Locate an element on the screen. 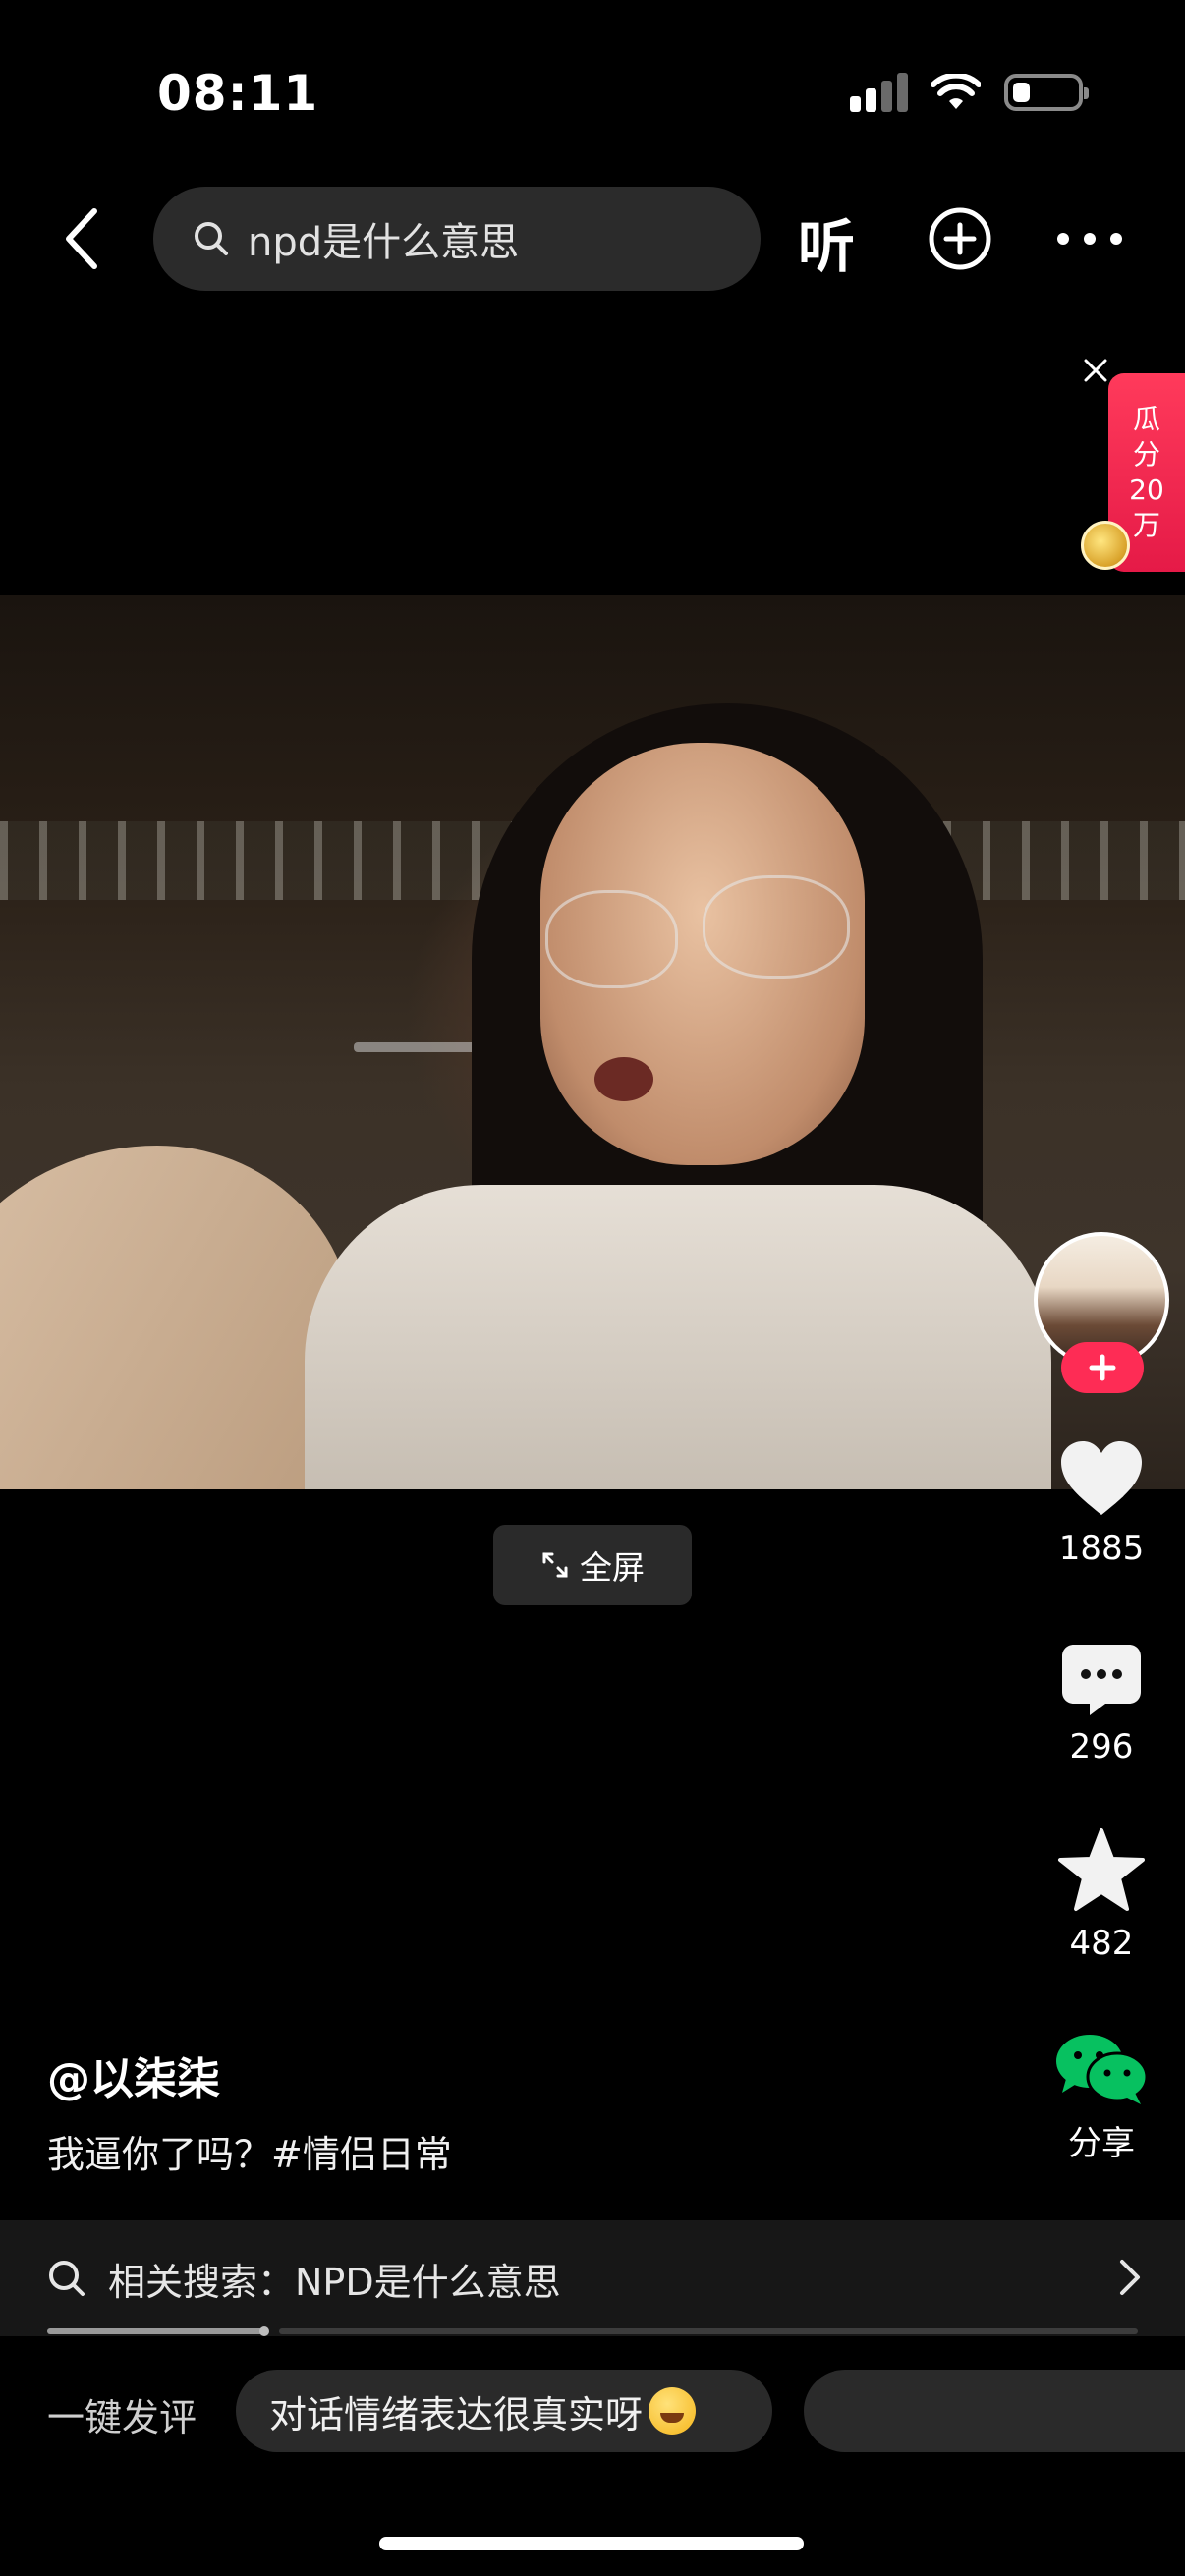 The image size is (1185, 2576). progress-played is located at coordinates (156, 2331).